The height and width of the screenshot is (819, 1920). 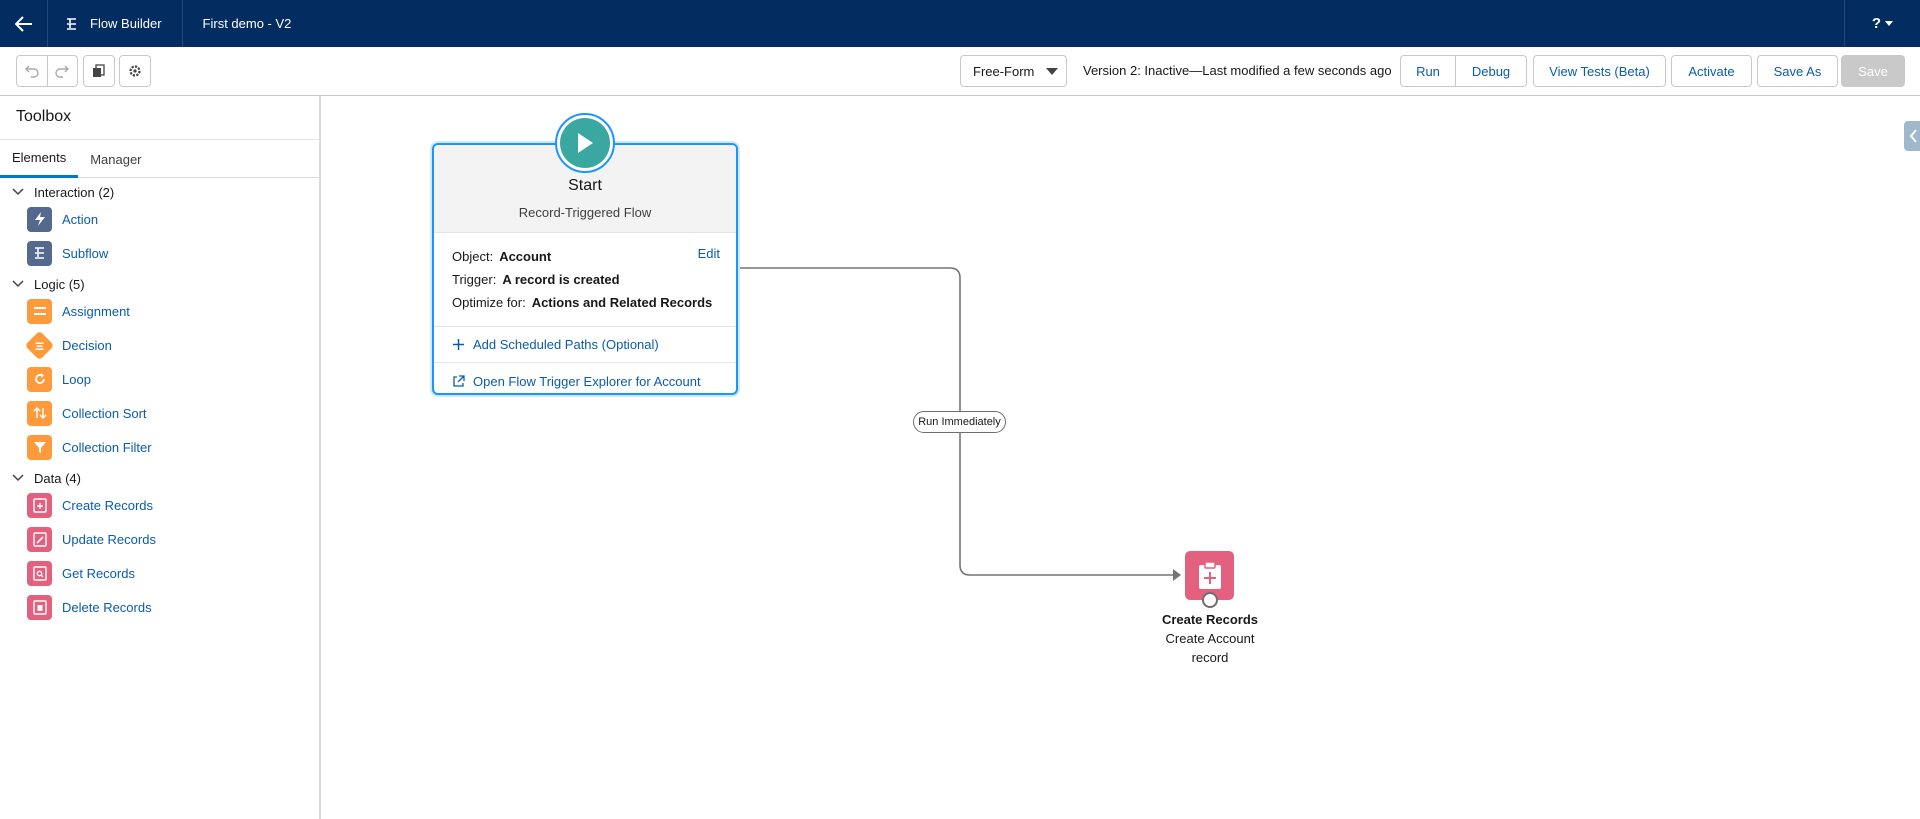 I want to click on object-value: Account, so click(x=525, y=256).